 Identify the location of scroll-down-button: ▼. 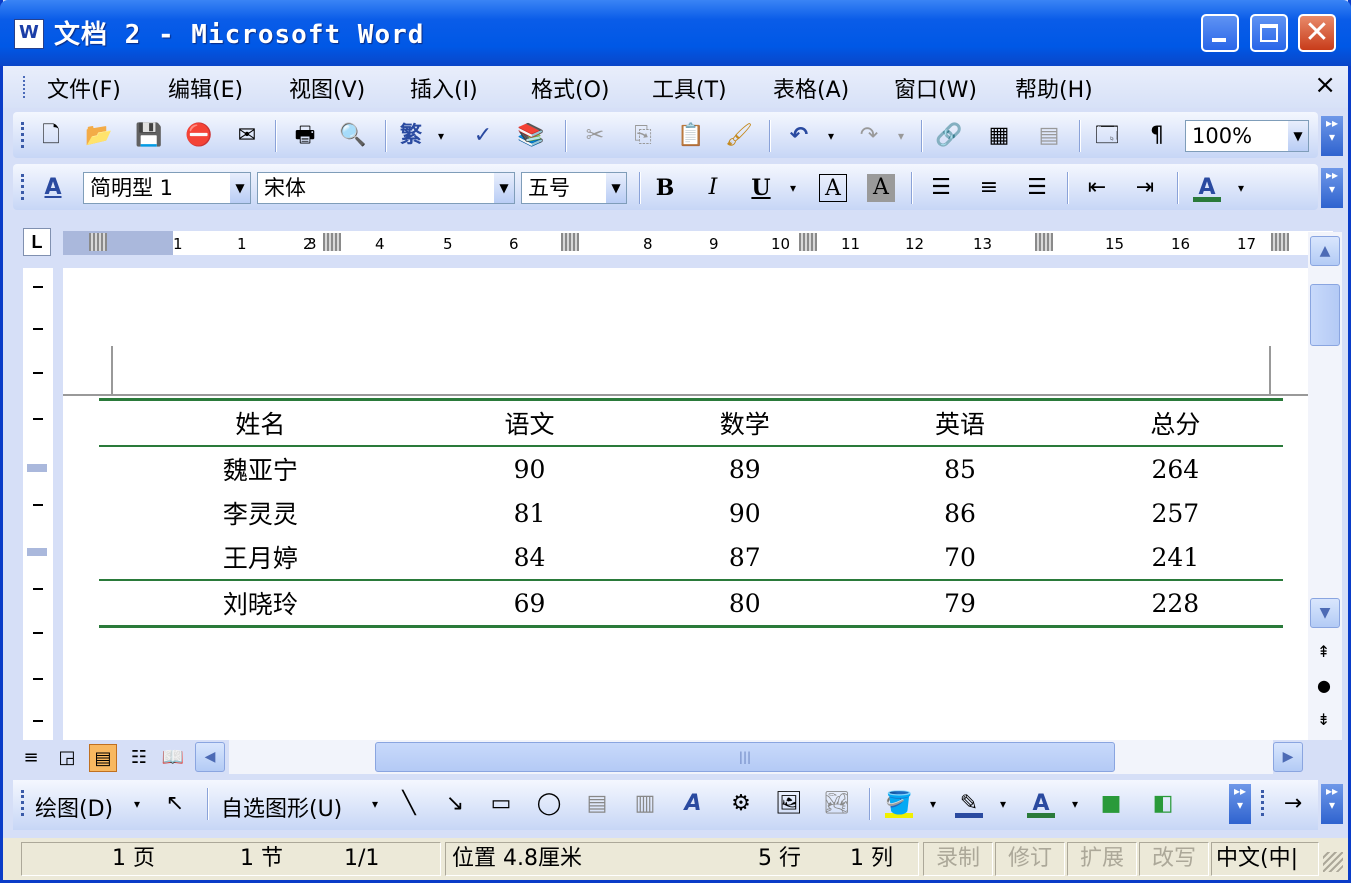
(1325, 613).